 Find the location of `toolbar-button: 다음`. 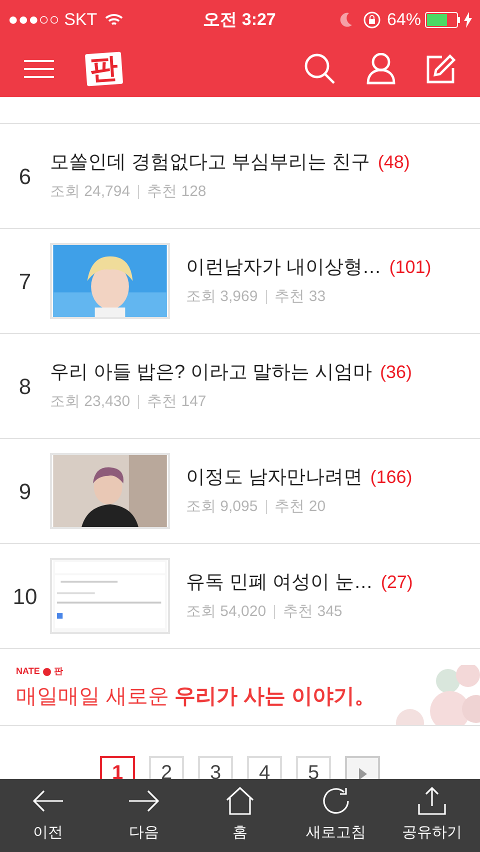

toolbar-button: 다음 is located at coordinates (144, 815).